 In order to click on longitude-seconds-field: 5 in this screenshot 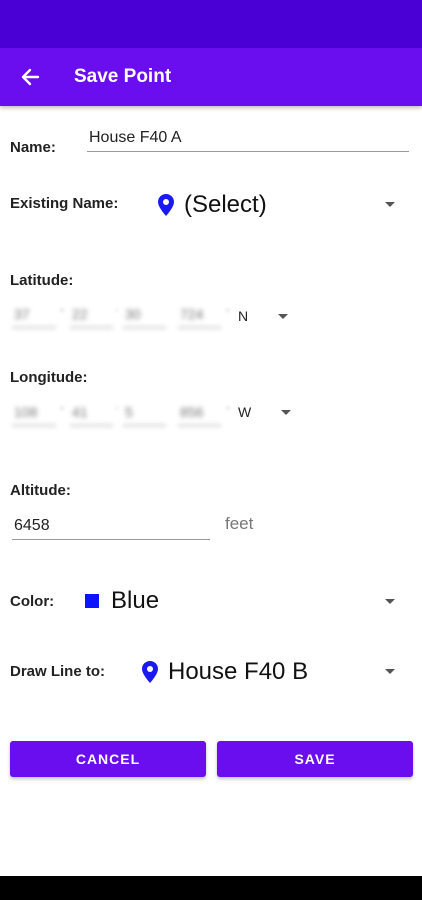, I will do `click(144, 415)`.